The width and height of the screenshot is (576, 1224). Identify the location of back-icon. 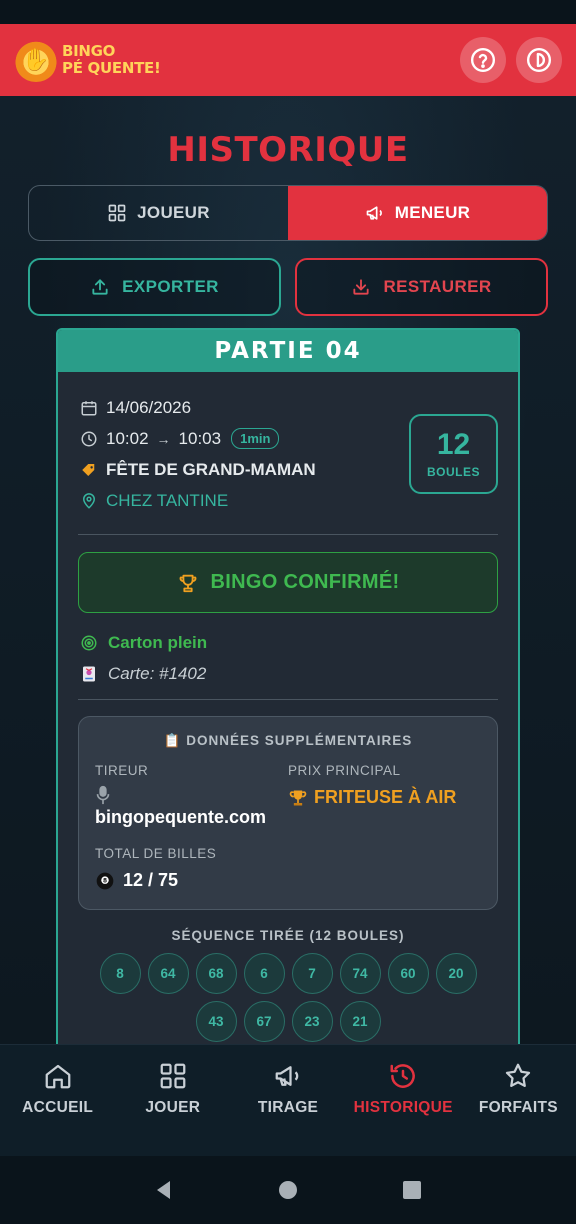
(164, 1190).